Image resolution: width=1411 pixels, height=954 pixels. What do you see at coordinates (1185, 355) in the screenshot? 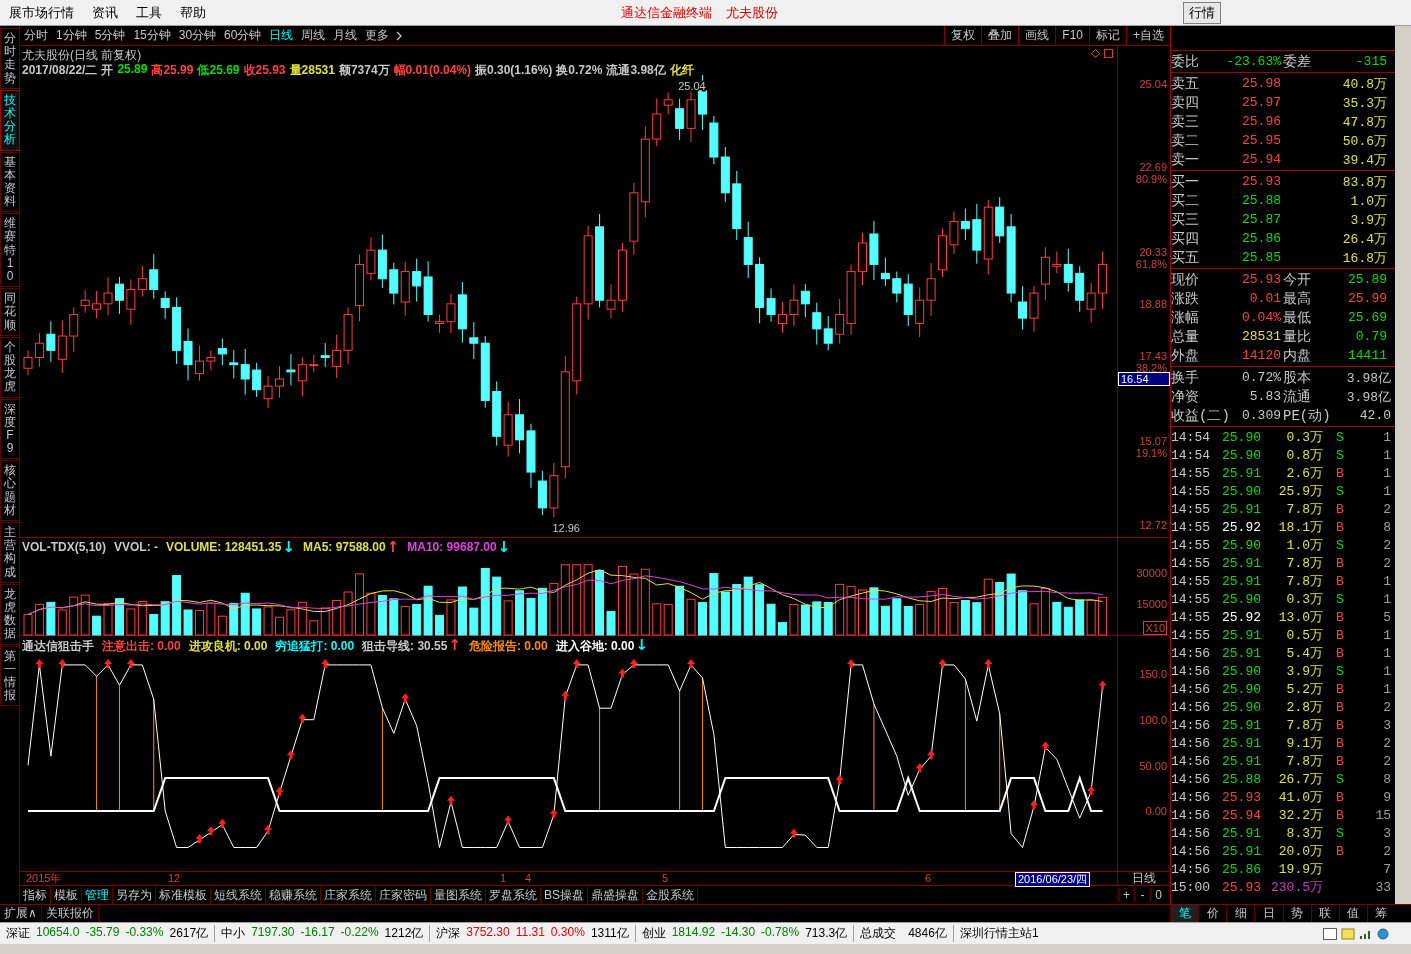
I see `field-label: 外盘` at bounding box center [1185, 355].